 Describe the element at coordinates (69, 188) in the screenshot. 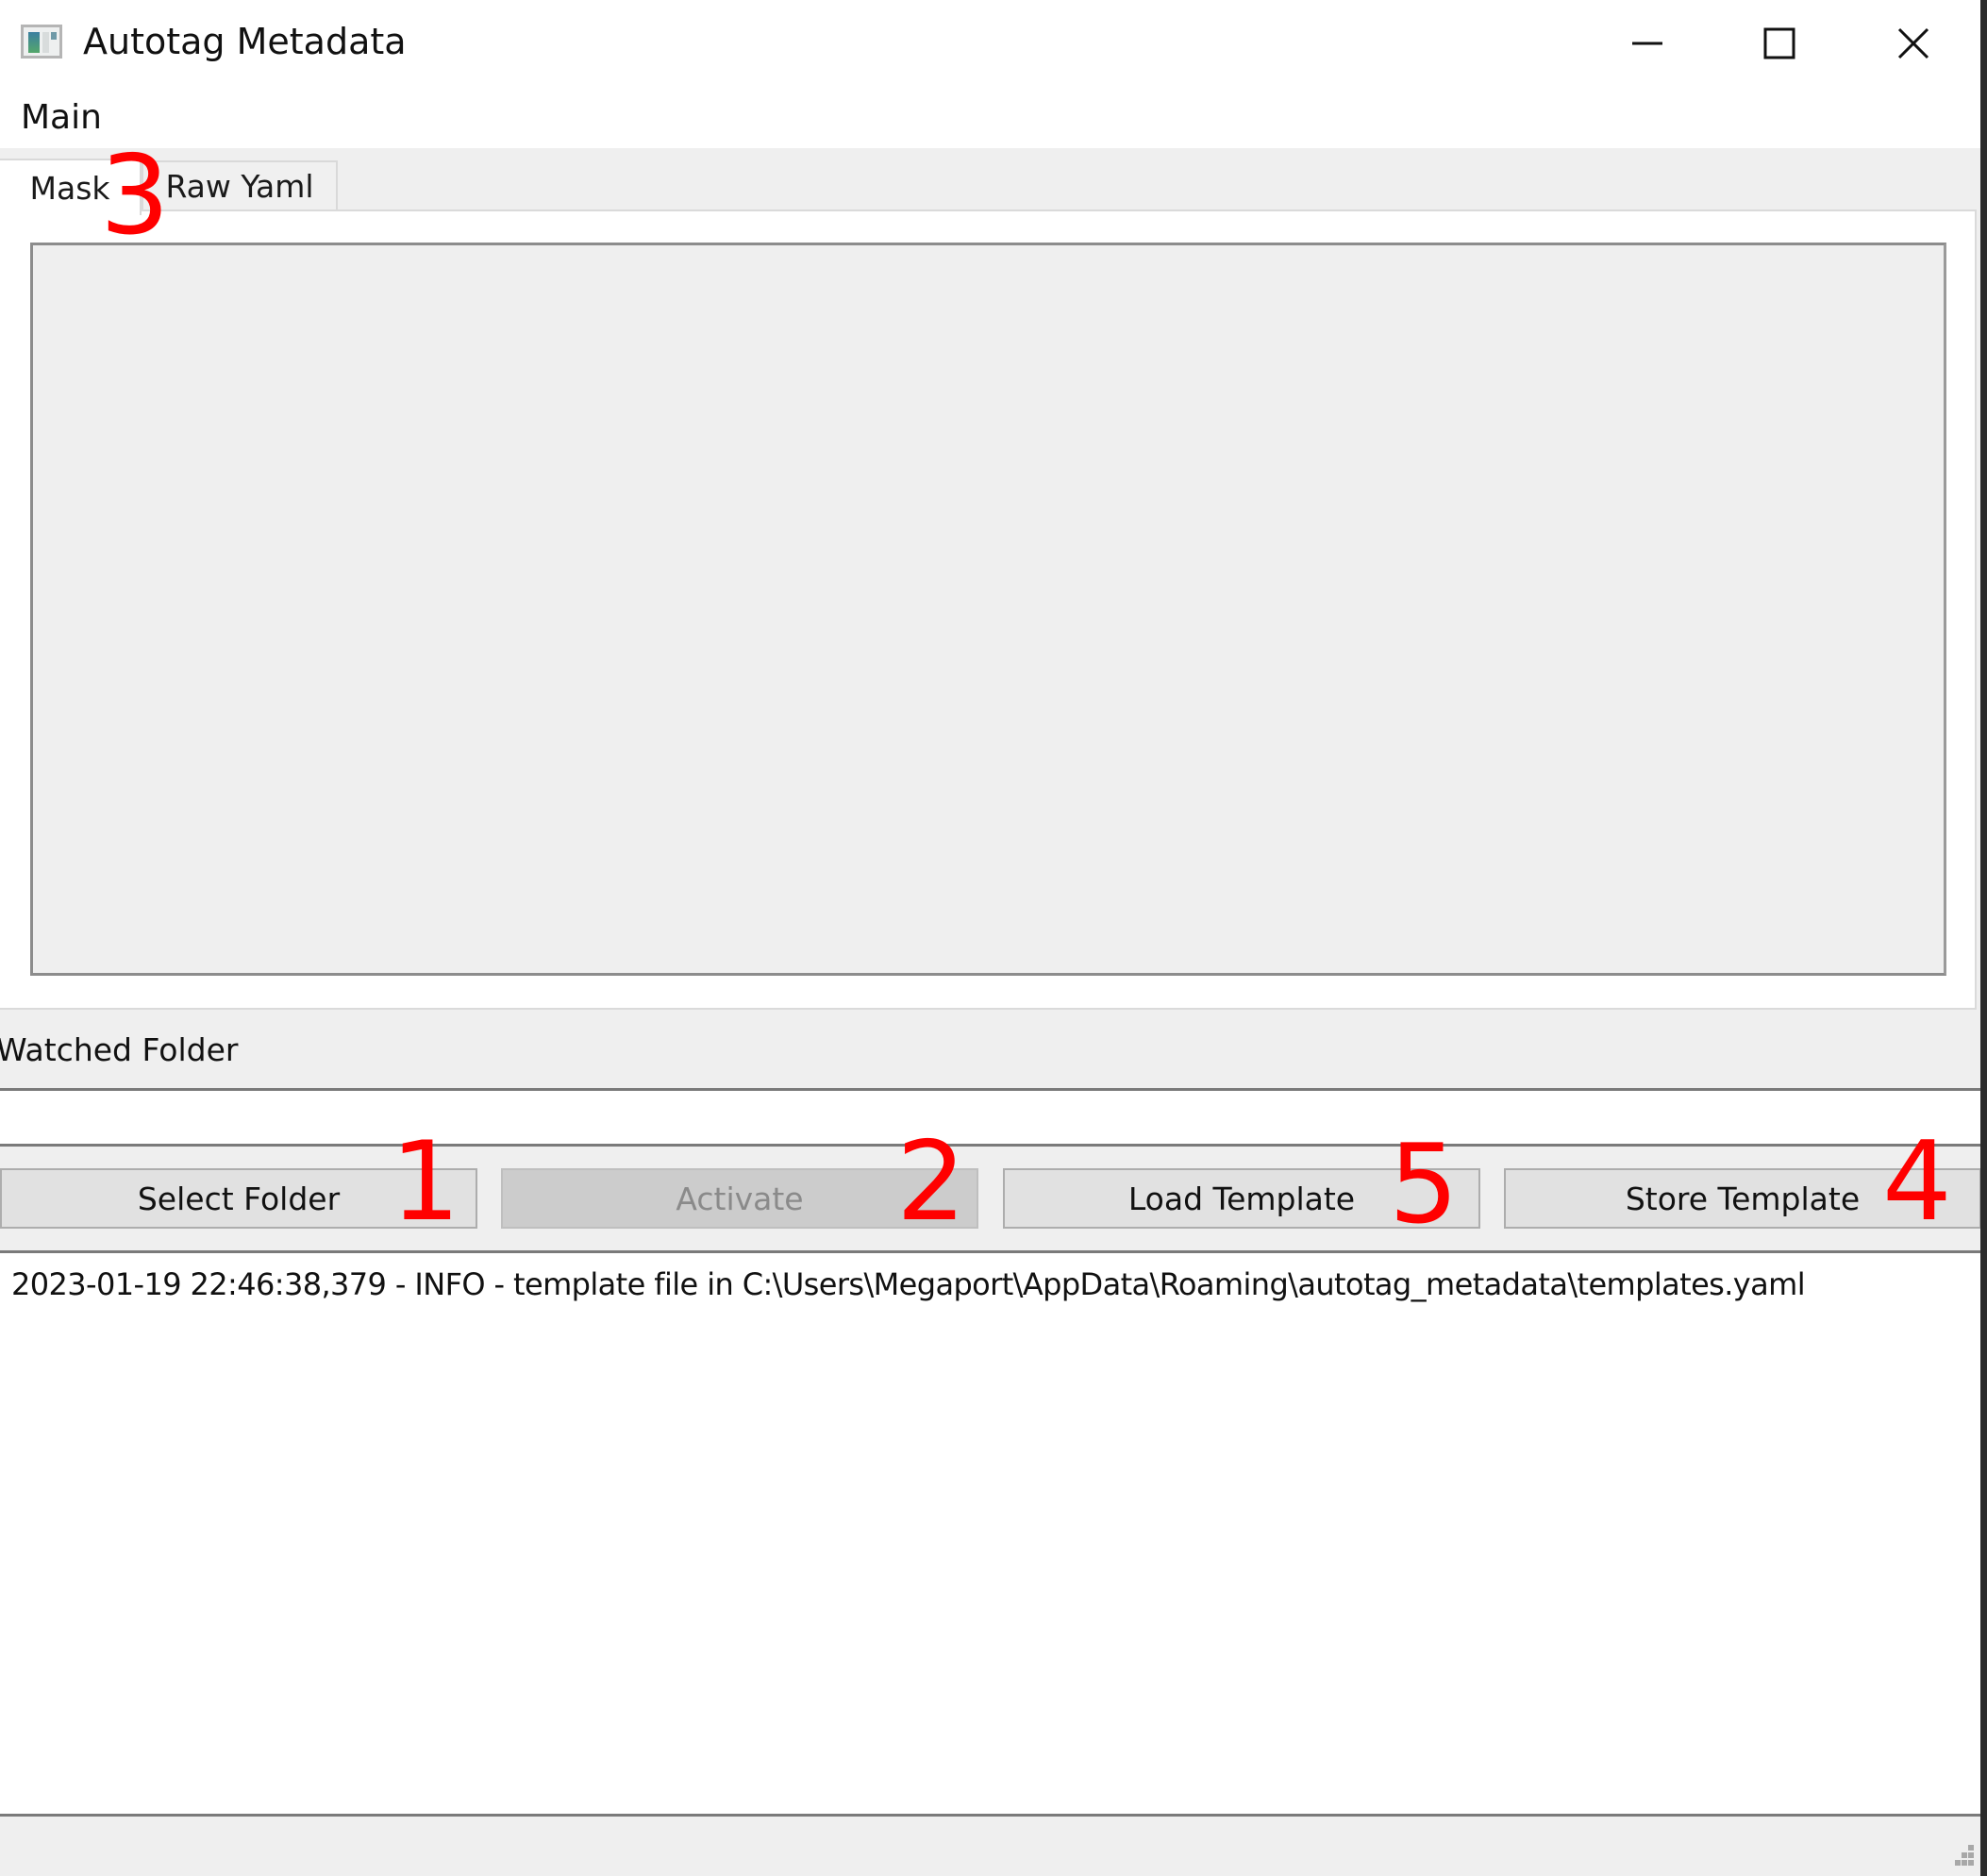

I see `tab-mask-label: Mask` at that location.